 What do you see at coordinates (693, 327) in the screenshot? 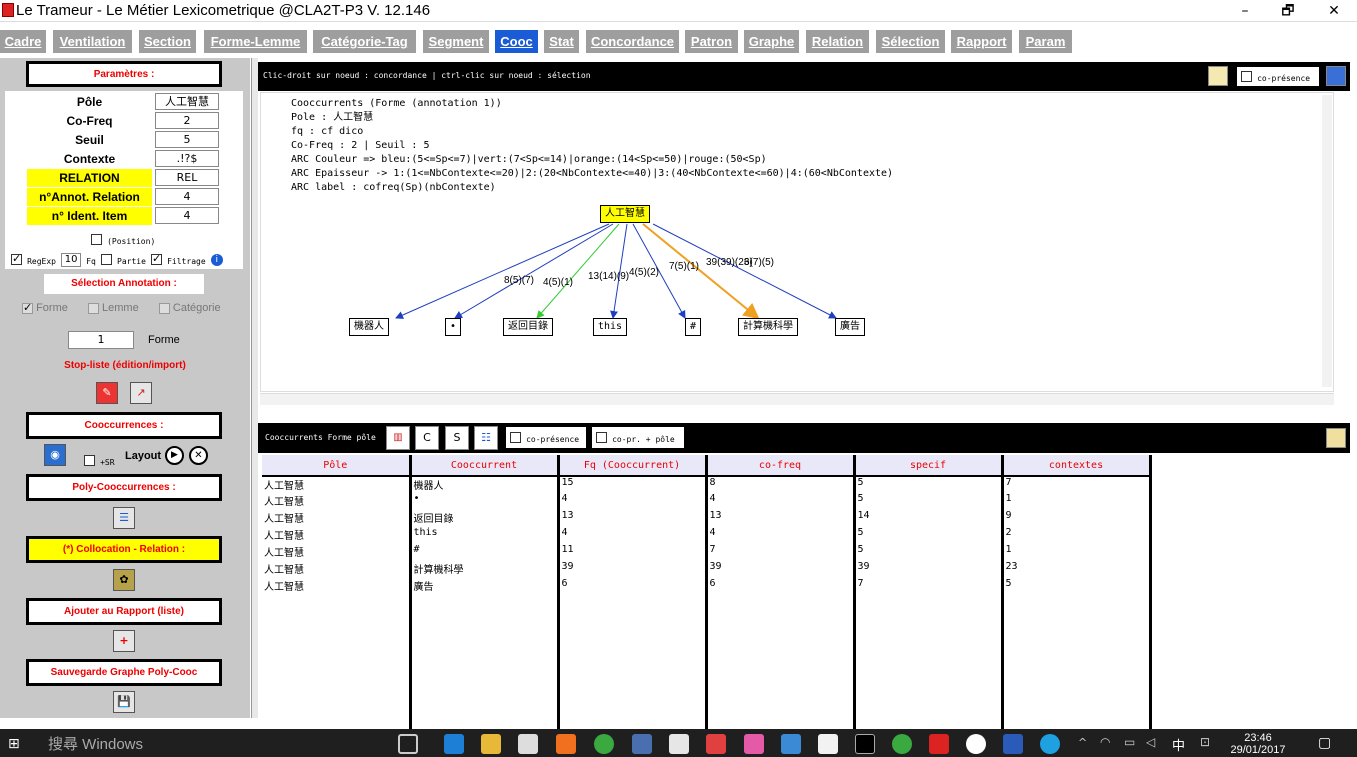
I see `graph-node: #` at bounding box center [693, 327].